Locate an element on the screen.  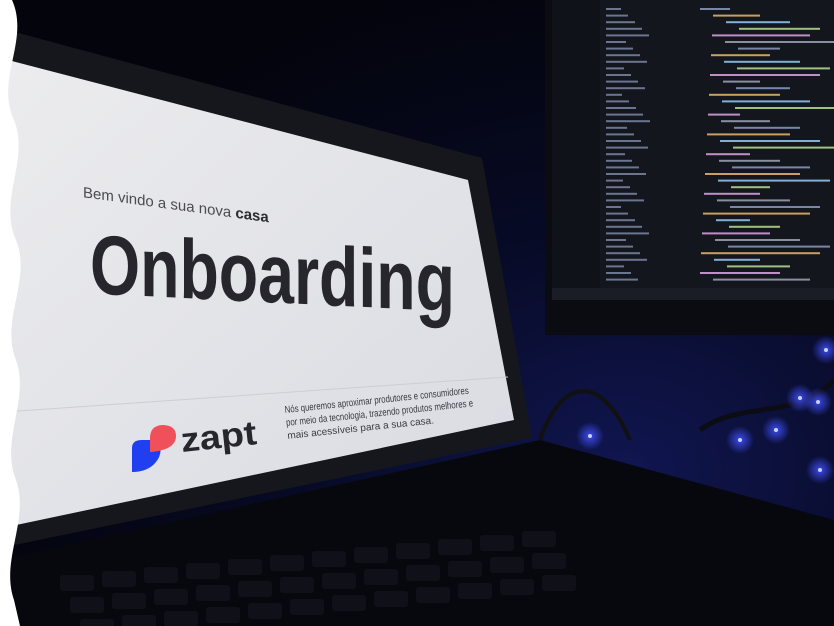
logo-text: zapt is located at coordinates (219, 437).